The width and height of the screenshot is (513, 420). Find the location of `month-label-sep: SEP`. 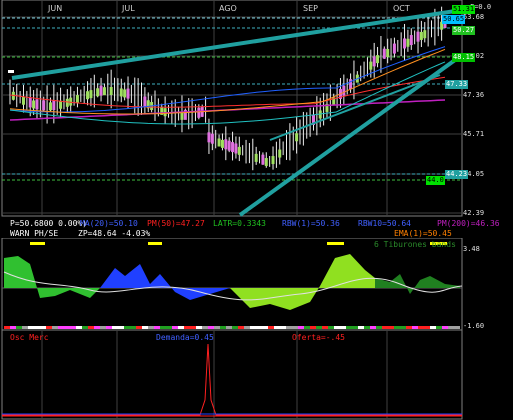

month-label-sep: SEP is located at coordinates (310, 8).